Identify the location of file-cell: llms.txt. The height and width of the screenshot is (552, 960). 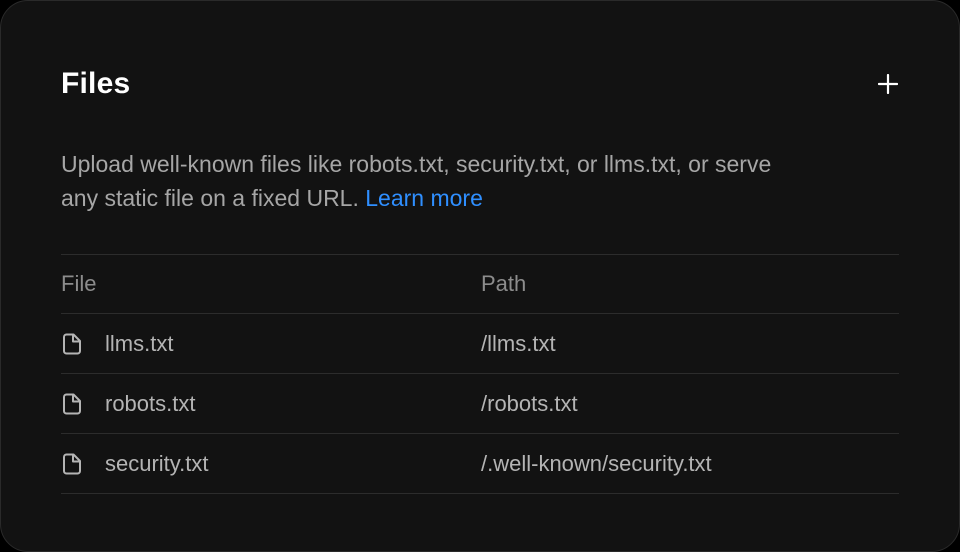
(271, 344).